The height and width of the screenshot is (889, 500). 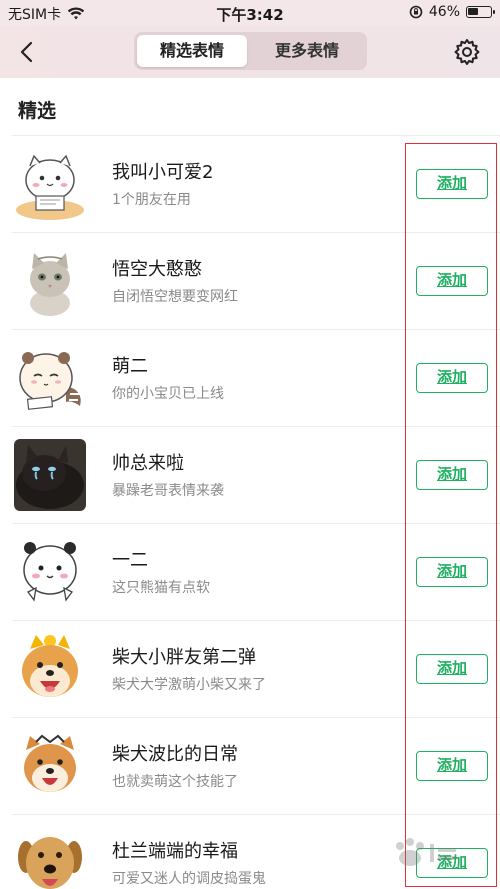 I want to click on status-right: 46%, so click(x=452, y=12).